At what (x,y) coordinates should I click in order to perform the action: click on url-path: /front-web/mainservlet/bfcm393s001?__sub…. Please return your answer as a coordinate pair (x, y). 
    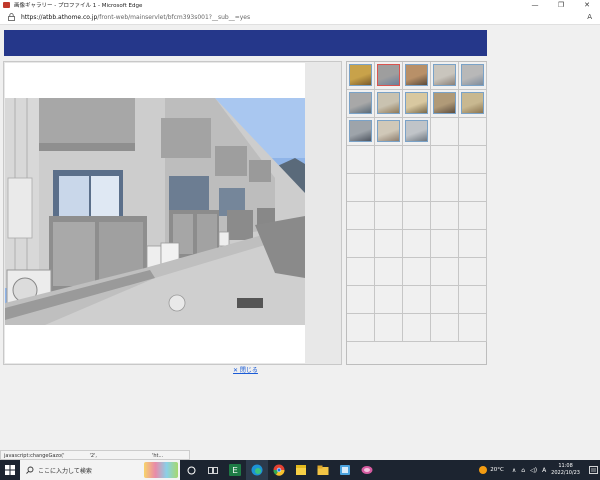
    Looking at the image, I should click on (174, 17).